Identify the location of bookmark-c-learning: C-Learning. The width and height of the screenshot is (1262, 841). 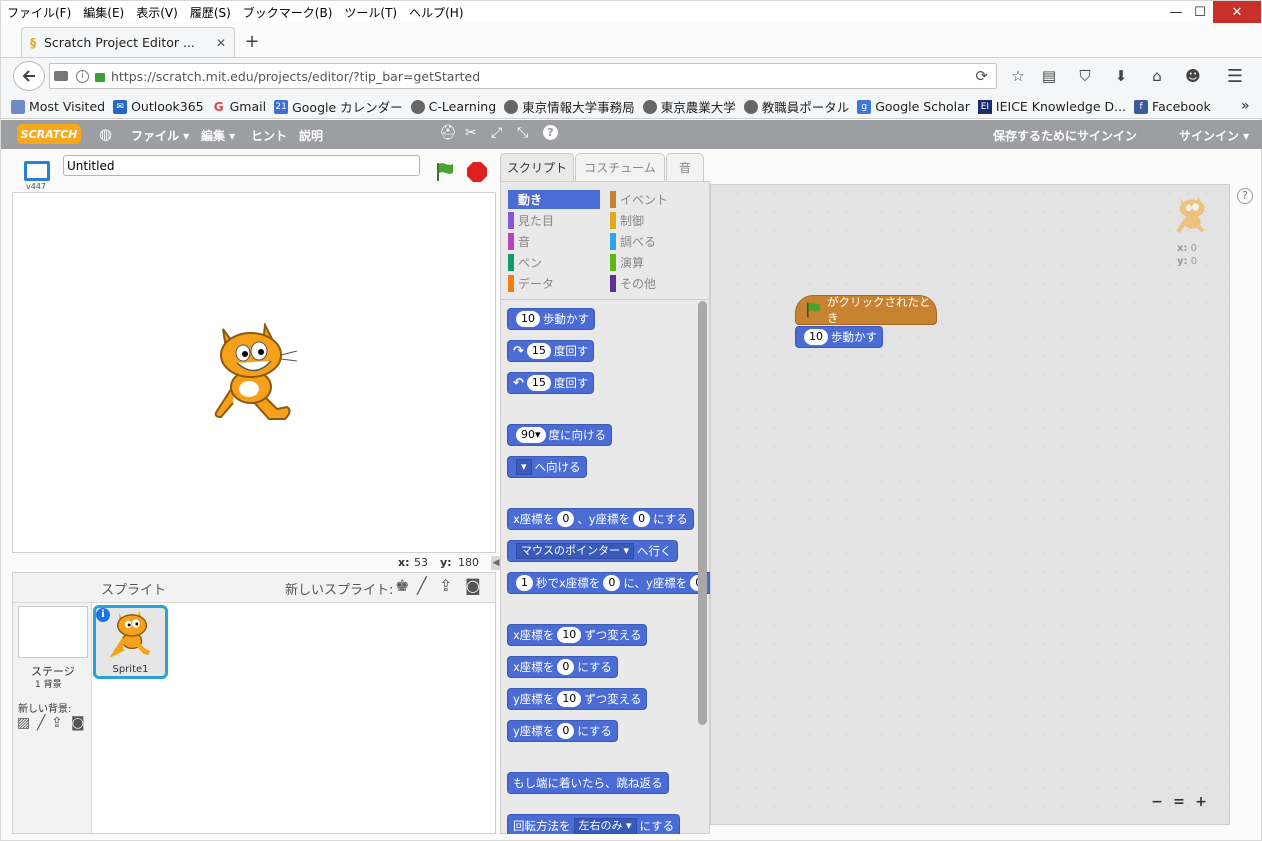
(453, 106).